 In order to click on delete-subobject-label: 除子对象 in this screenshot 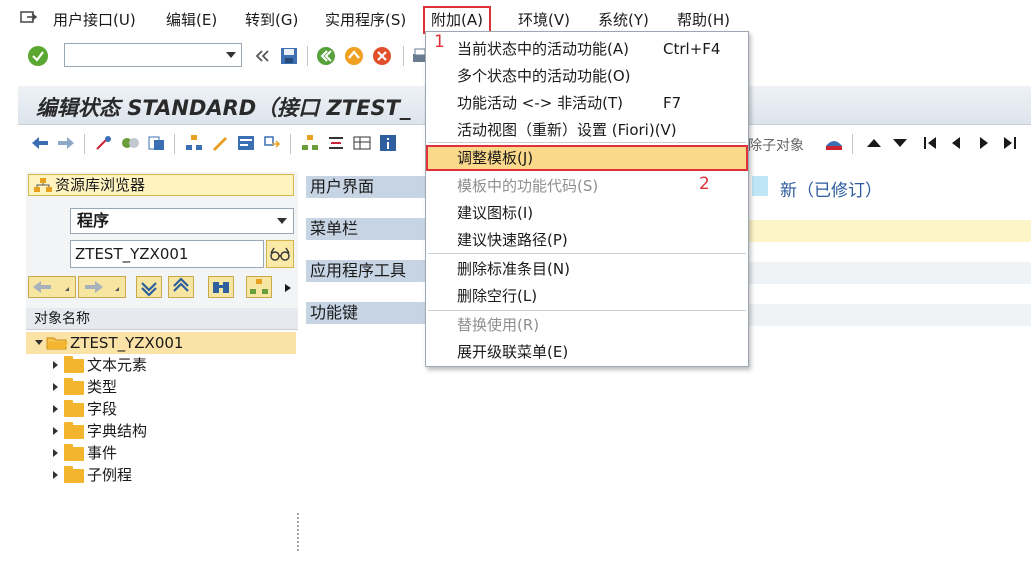, I will do `click(776, 145)`.